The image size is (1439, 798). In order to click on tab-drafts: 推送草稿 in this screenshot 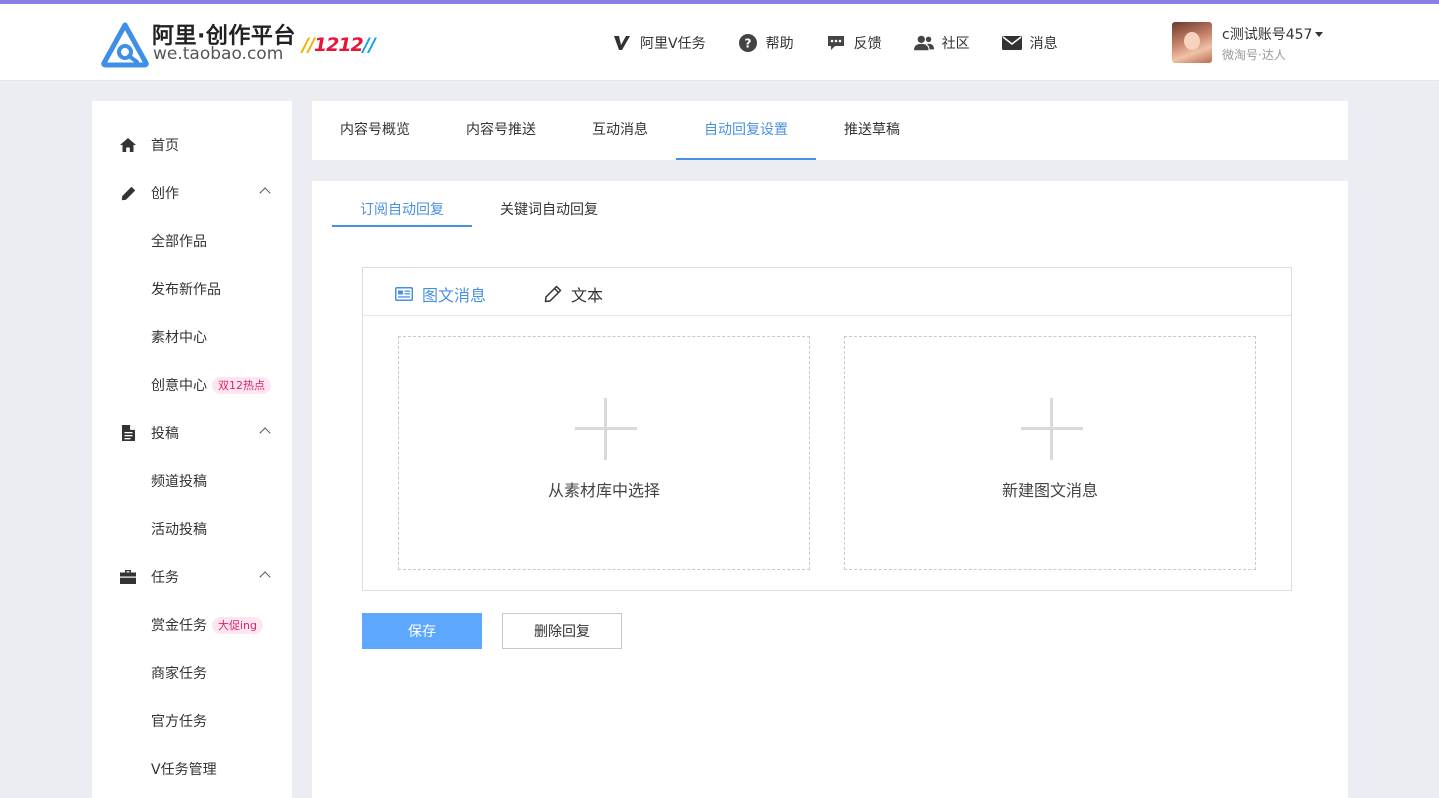, I will do `click(872, 130)`.